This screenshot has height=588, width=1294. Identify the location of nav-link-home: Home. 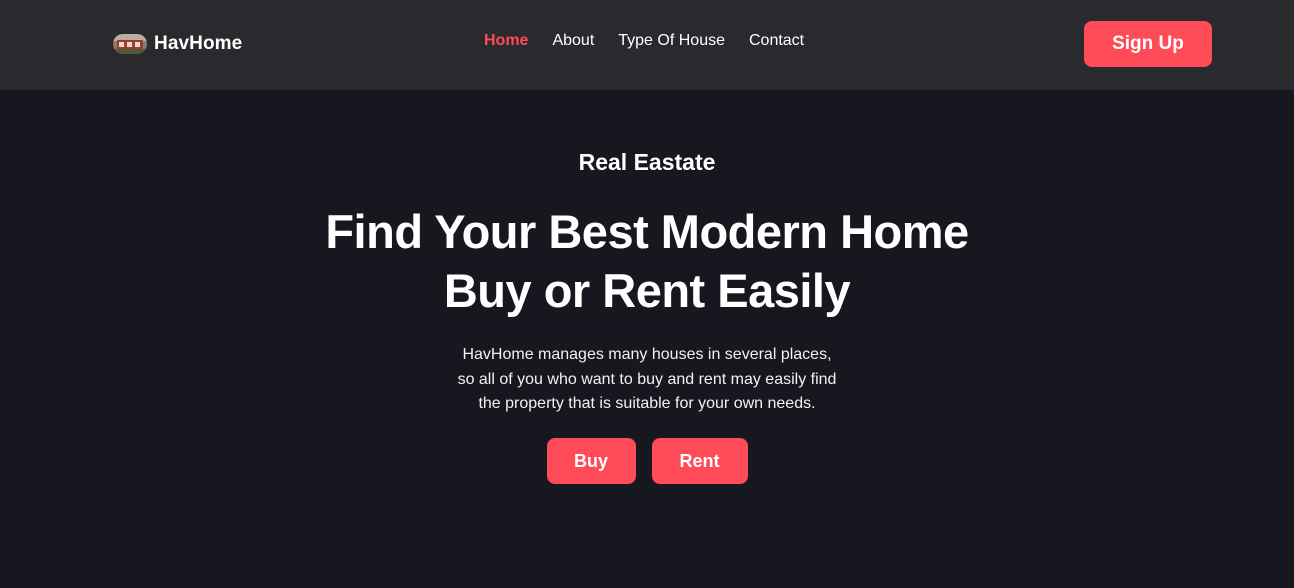
(506, 40).